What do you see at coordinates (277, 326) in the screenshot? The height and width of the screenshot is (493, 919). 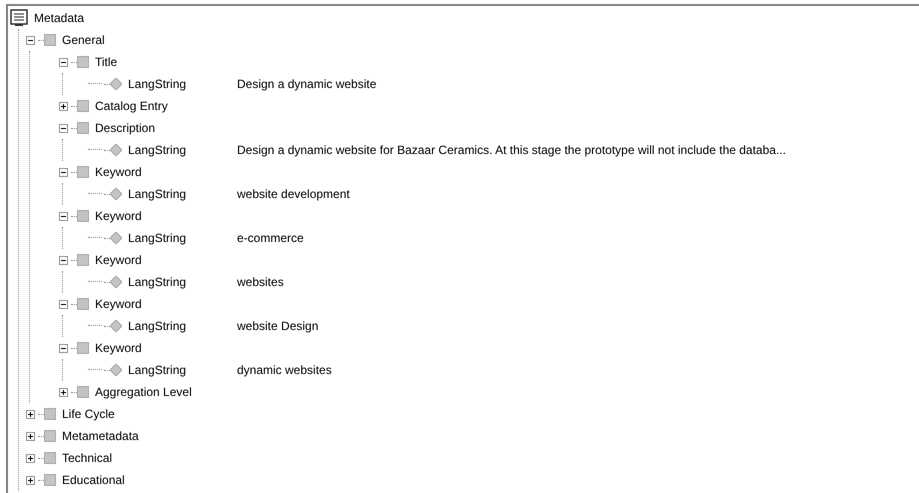 I see `value-text: website Design` at bounding box center [277, 326].